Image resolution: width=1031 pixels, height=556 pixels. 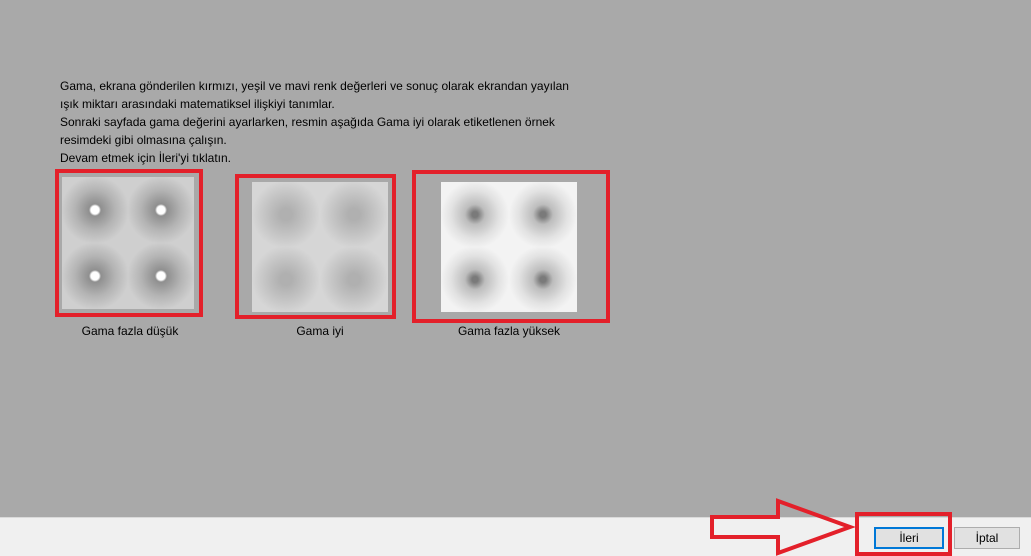 I want to click on cancel-button: İptal, so click(x=987, y=538).